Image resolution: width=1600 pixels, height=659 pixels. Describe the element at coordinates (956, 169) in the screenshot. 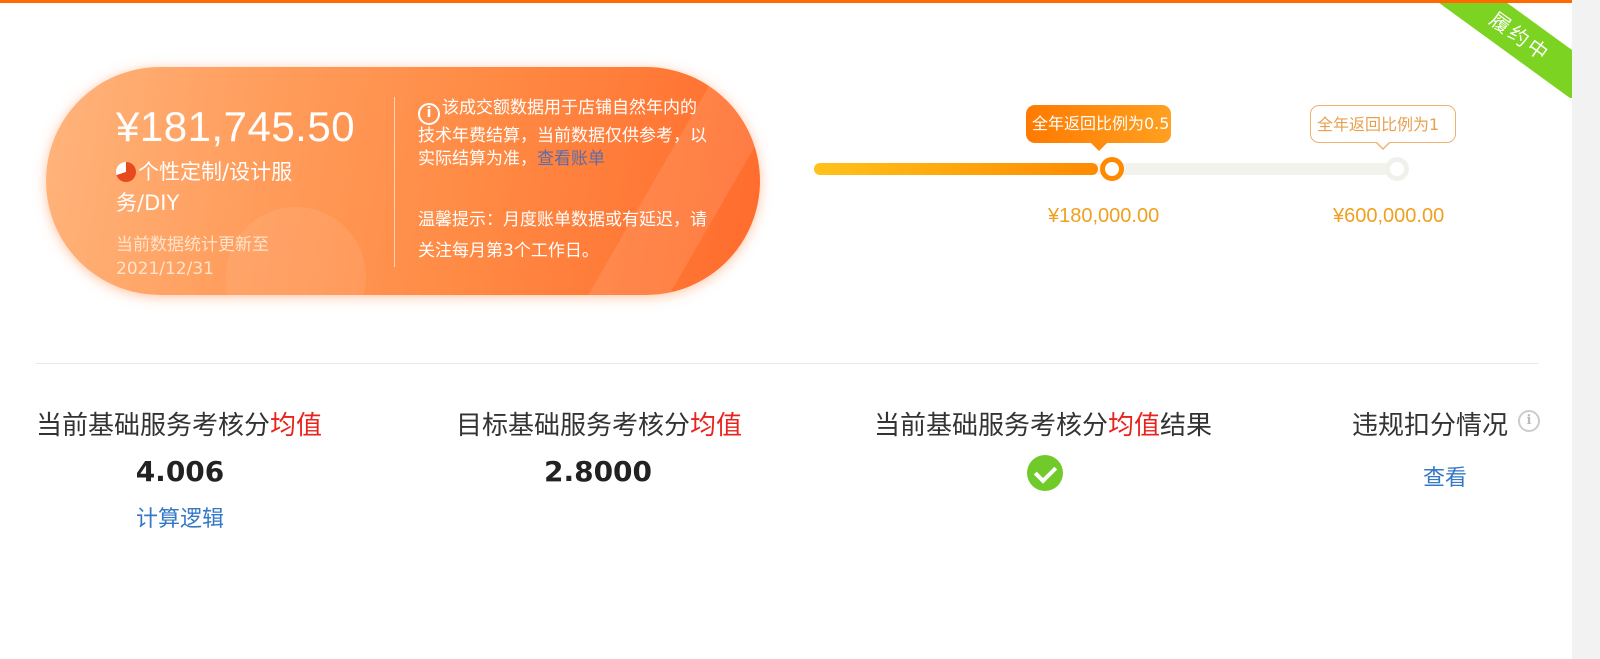

I see `progress-fill` at that location.